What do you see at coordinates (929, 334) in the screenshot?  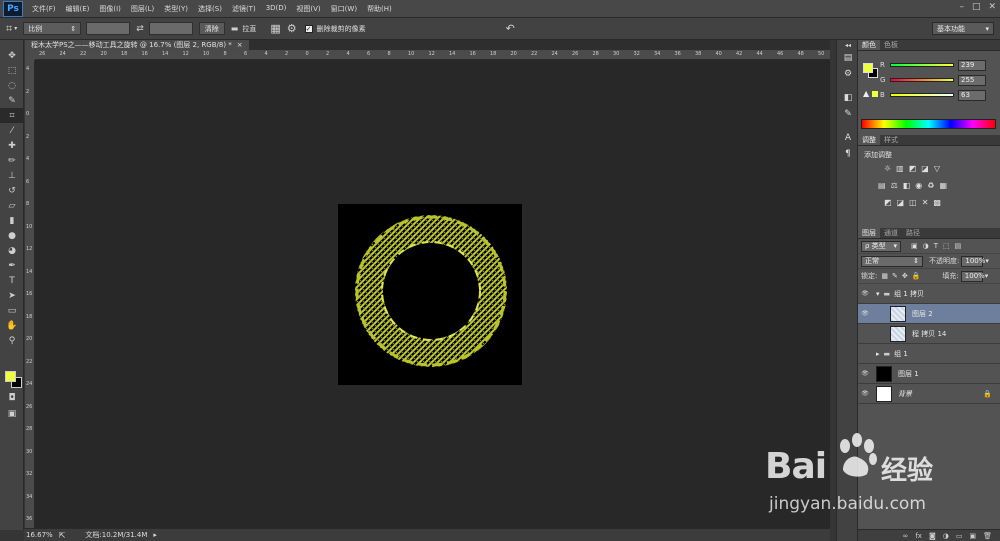 I see `layer-name: 程 拷贝 14` at bounding box center [929, 334].